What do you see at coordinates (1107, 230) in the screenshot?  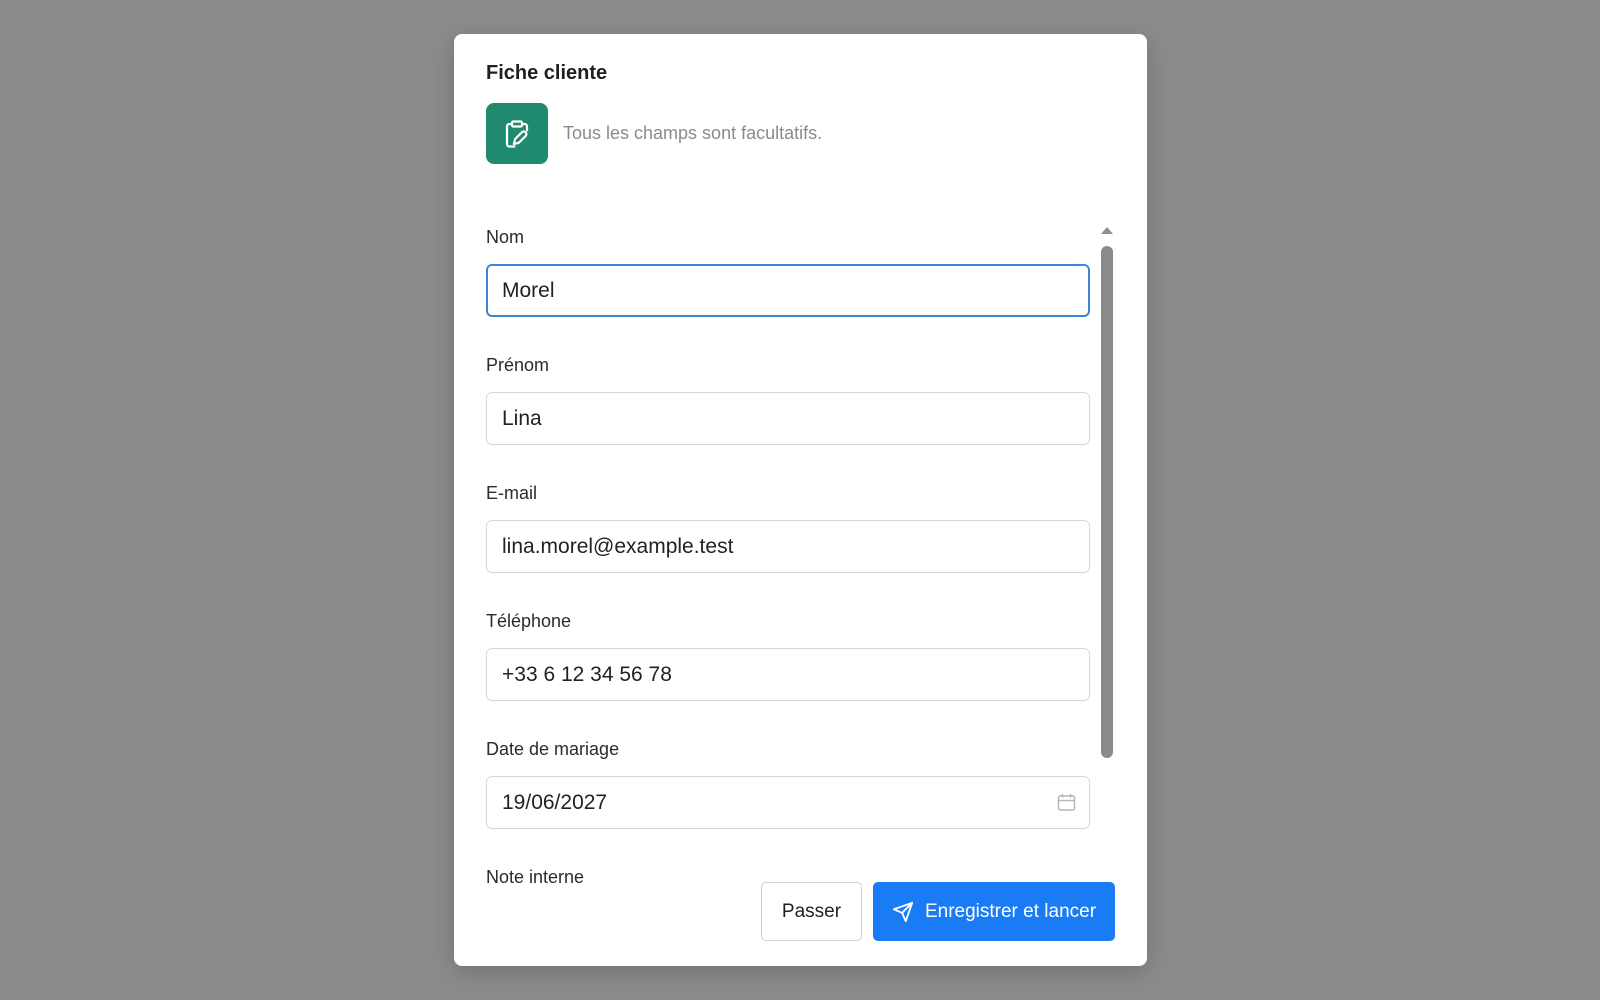 I see `scroll-up-arrow-icon` at bounding box center [1107, 230].